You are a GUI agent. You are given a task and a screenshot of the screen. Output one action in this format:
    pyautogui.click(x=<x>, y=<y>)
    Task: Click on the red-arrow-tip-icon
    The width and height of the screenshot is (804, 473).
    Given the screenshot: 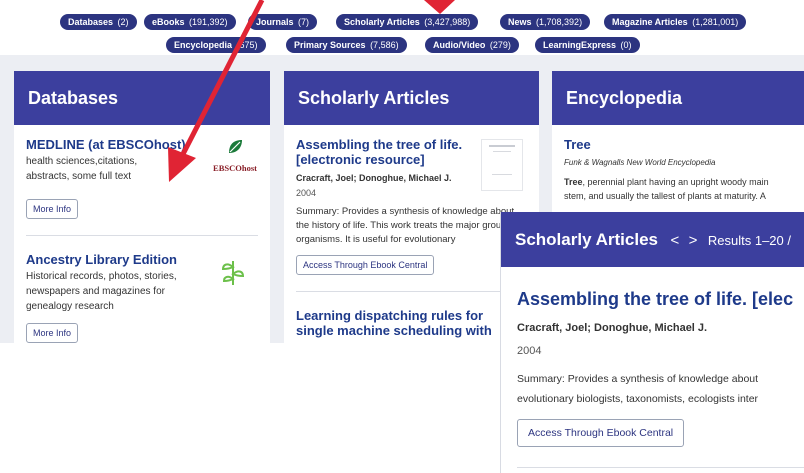 What is the action you would take?
    pyautogui.click(x=439, y=7)
    